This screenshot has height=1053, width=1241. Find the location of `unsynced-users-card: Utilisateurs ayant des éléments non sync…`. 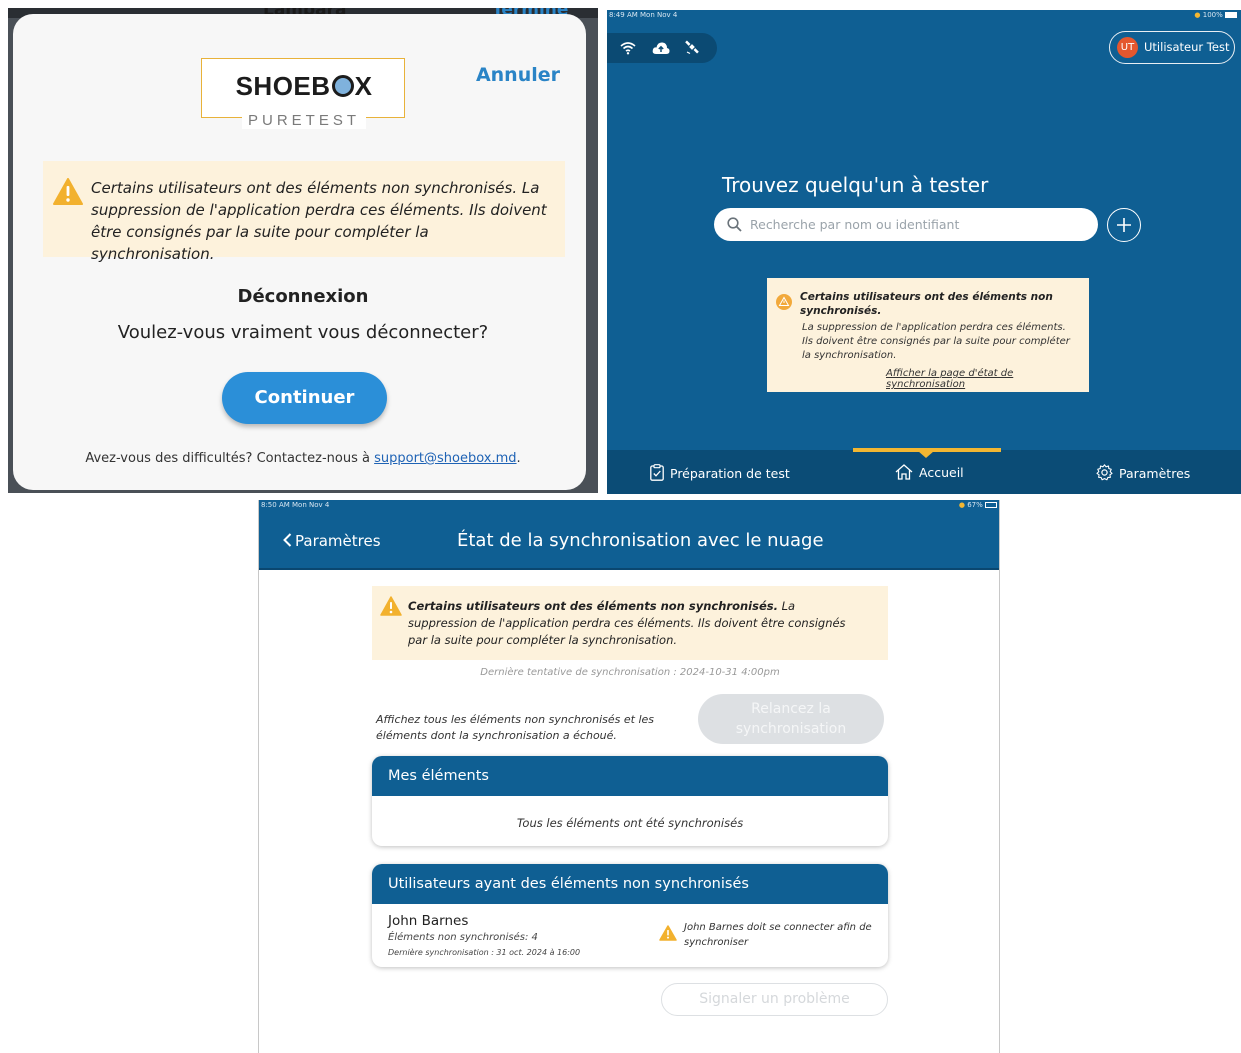

unsynced-users-card: Utilisateurs ayant des éléments non sync… is located at coordinates (630, 915).